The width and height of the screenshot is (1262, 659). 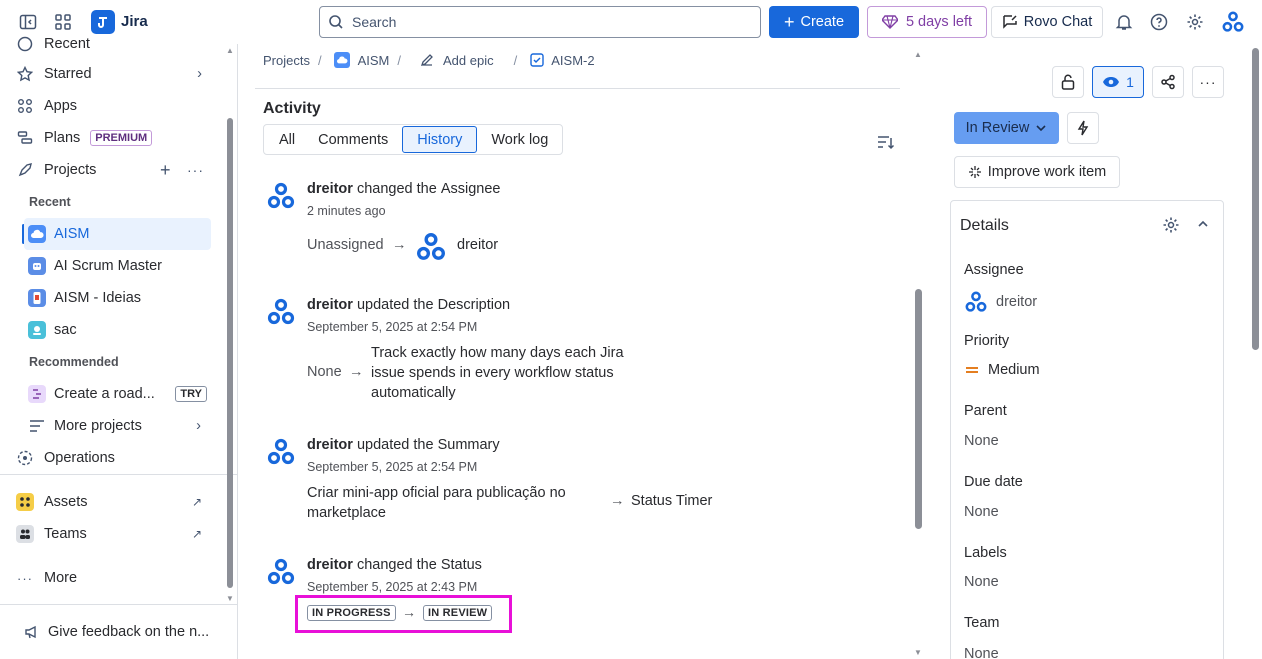 I want to click on sidebar-item-more: ··· More, so click(x=114, y=578).